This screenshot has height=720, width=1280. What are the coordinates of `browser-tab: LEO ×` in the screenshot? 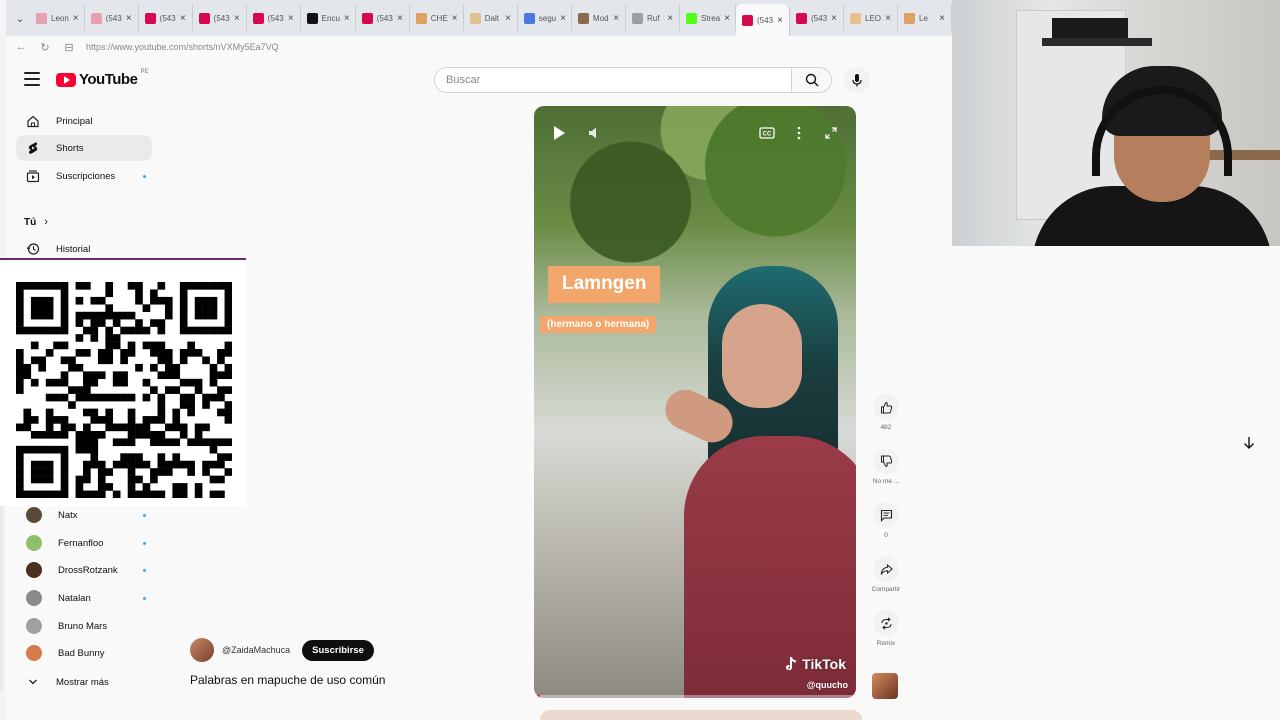 It's located at (871, 18).